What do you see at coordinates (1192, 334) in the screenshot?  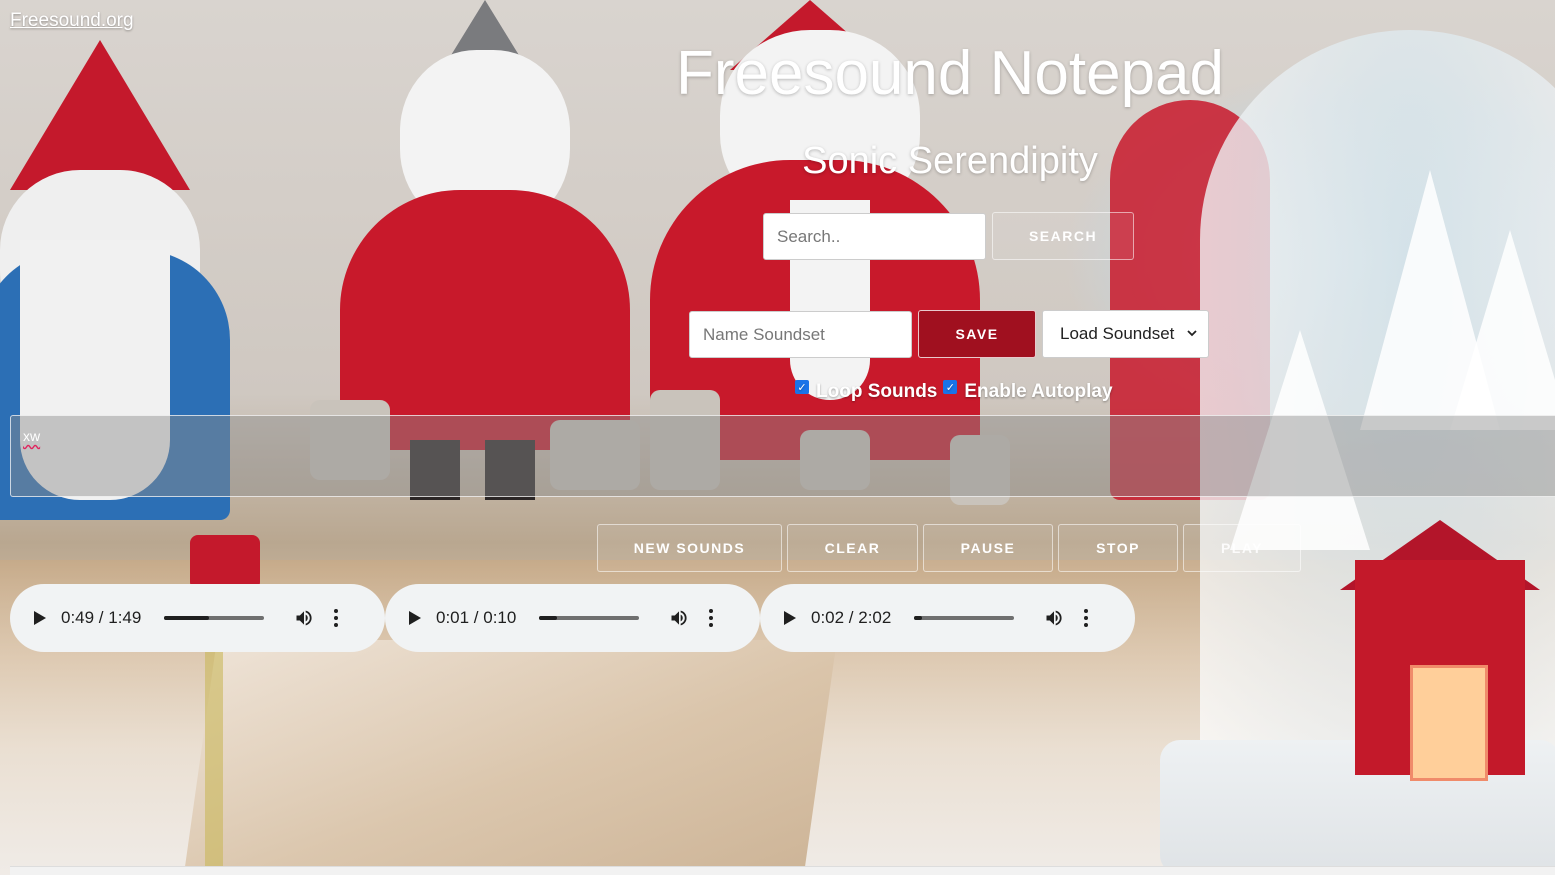 I see `chevron-down-icon` at bounding box center [1192, 334].